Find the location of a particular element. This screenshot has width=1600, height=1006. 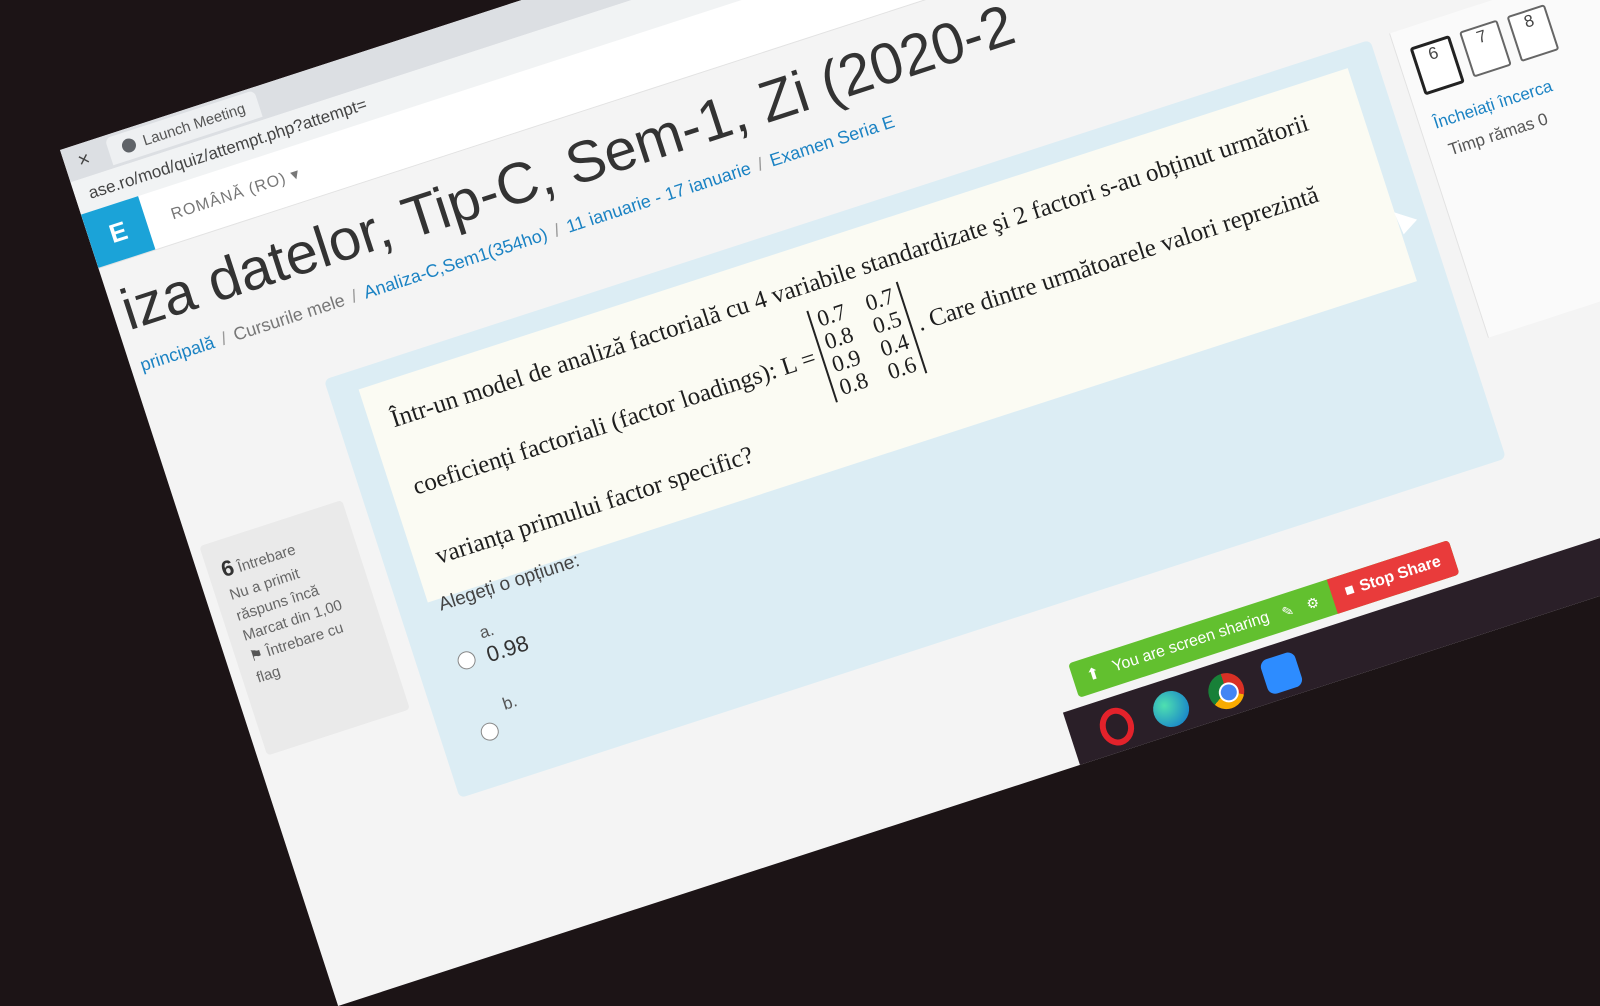

stop-icon: ■ is located at coordinates (1349, 590).